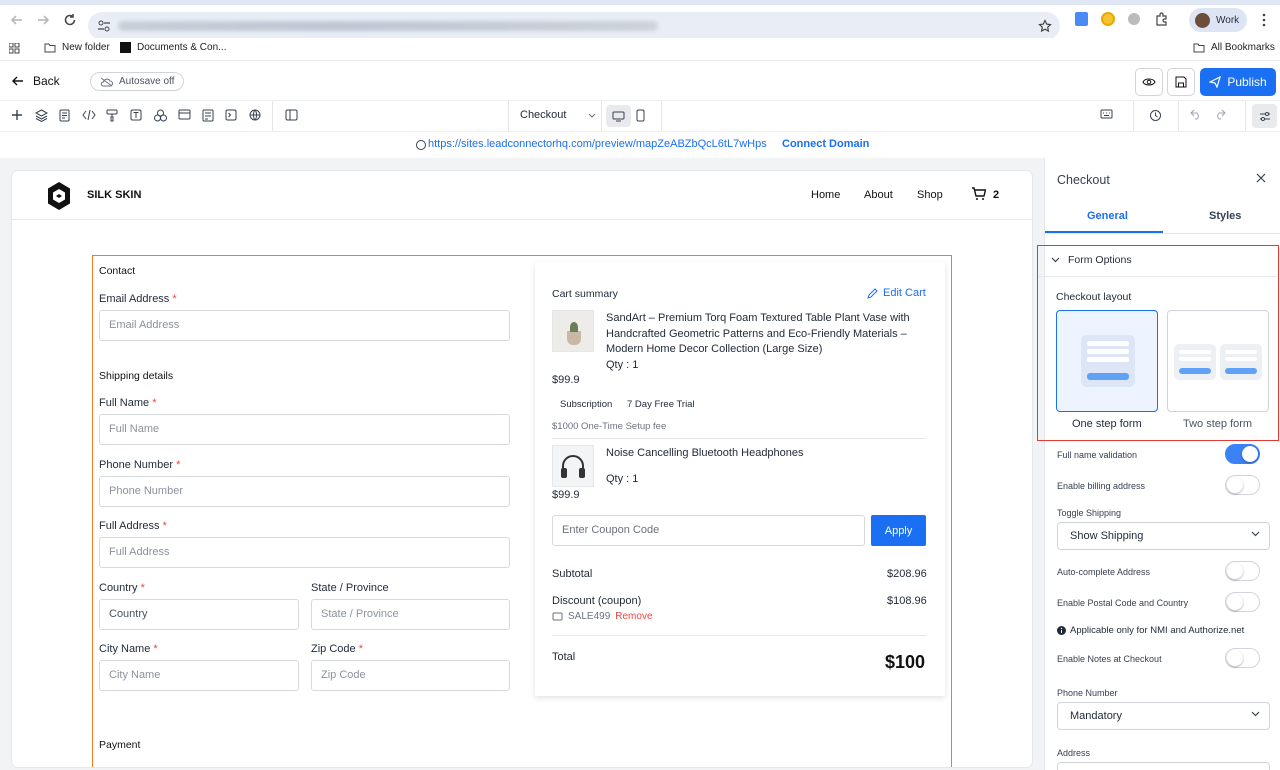  Describe the element at coordinates (640, 115) in the screenshot. I see `mobile-view-button` at that location.